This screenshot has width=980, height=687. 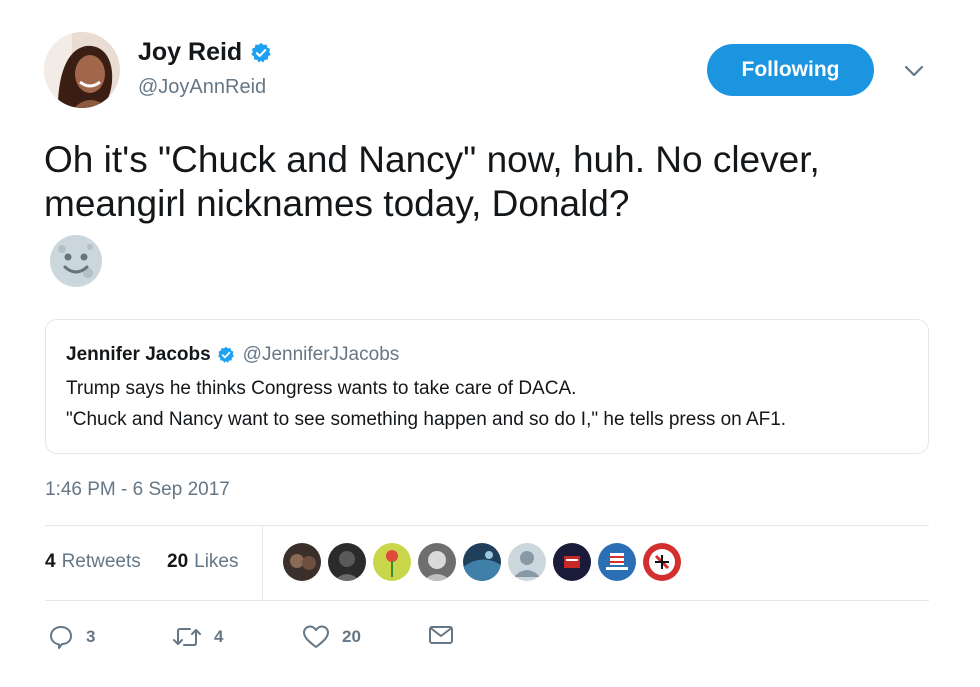 I want to click on author-name: Joy Reid, so click(x=190, y=52).